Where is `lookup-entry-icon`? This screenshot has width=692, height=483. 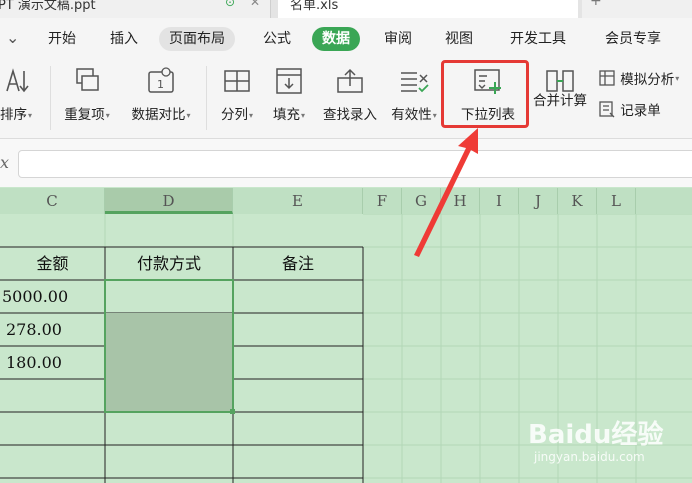 lookup-entry-icon is located at coordinates (350, 80).